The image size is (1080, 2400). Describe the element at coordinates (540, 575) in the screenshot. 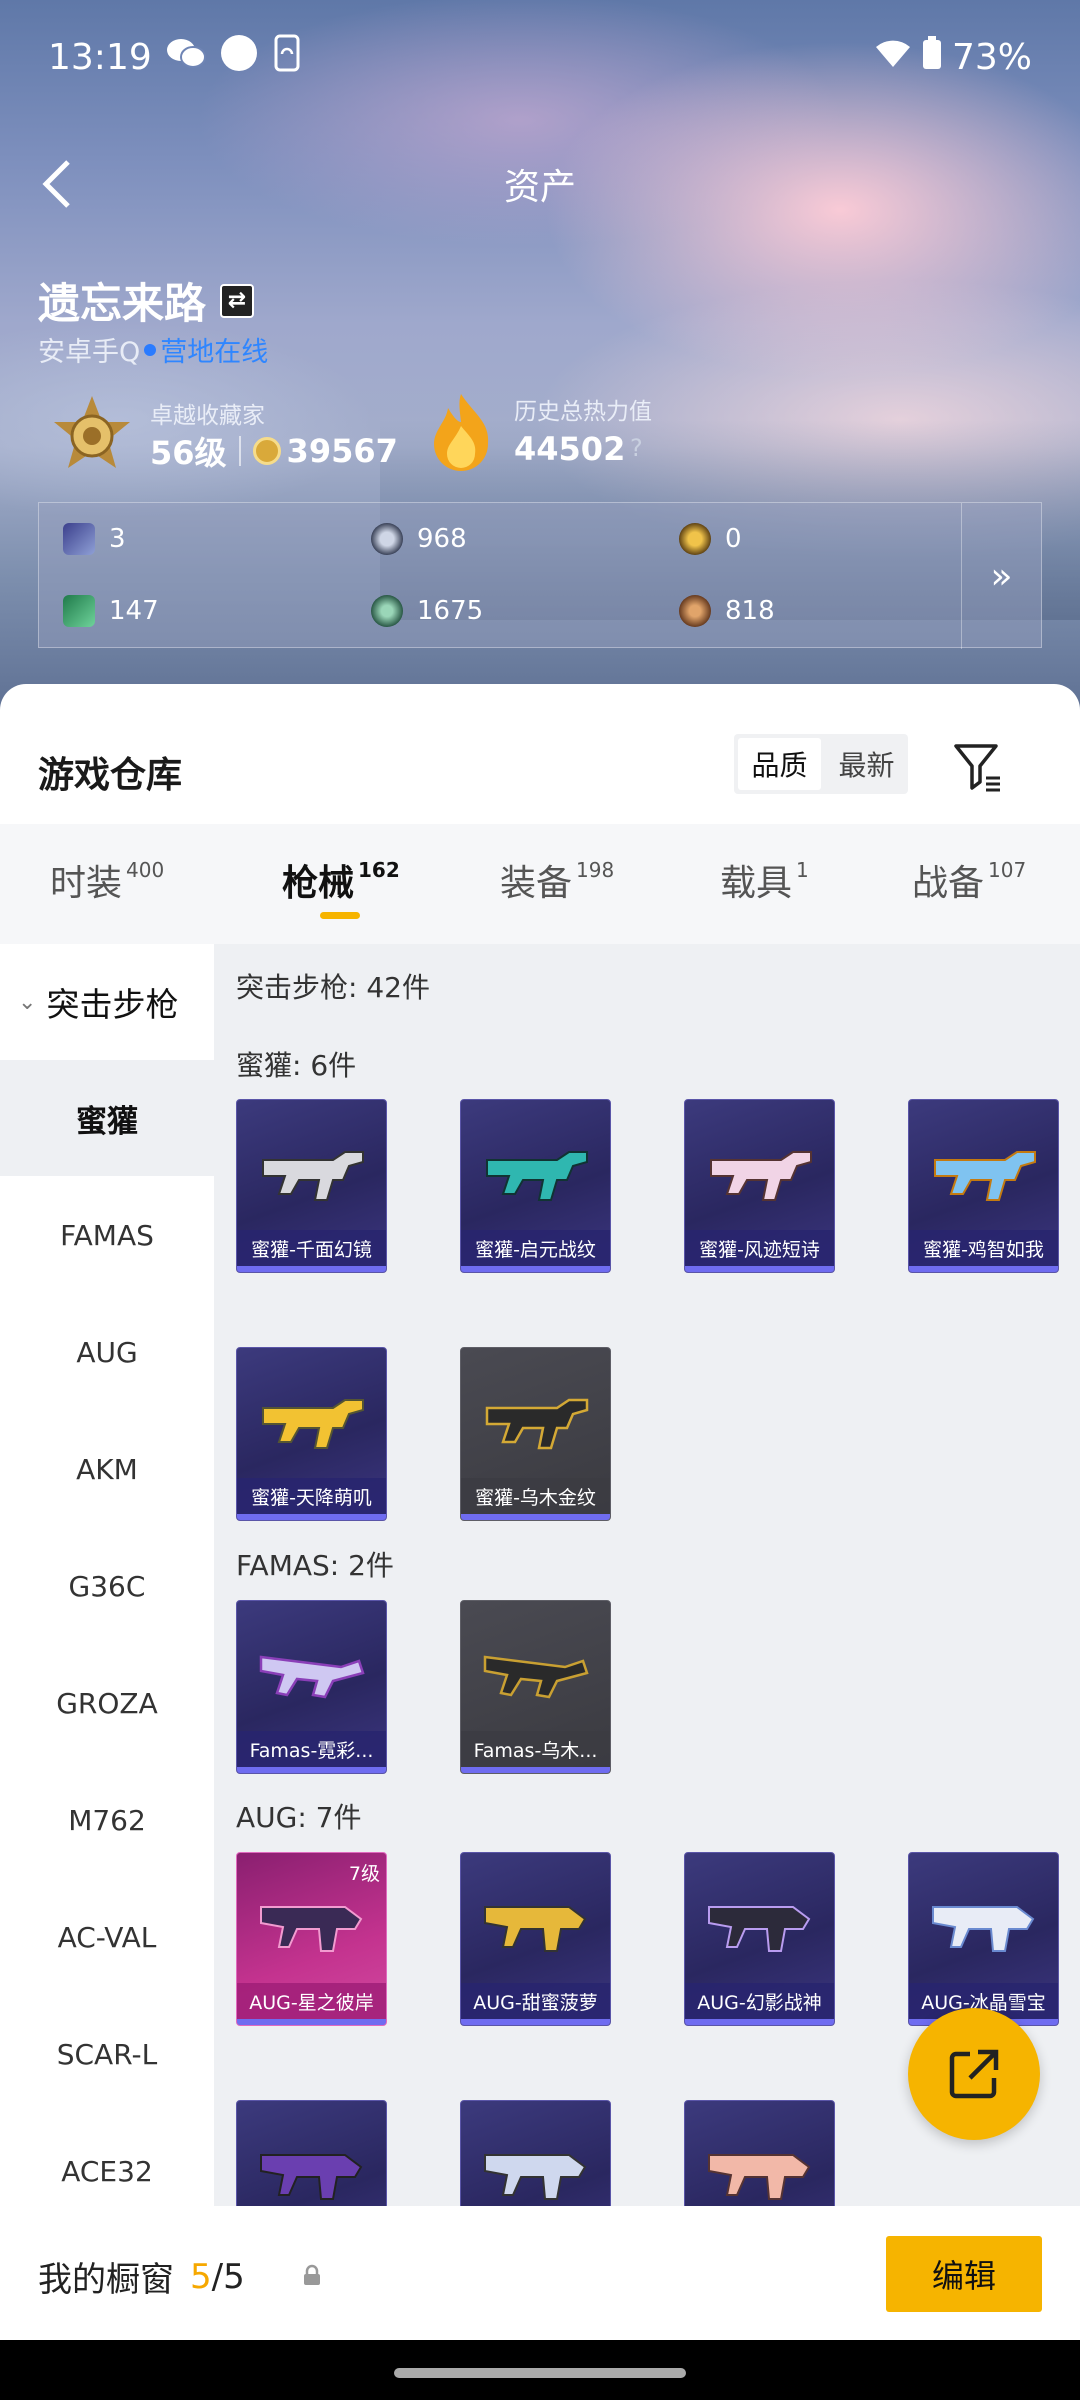

I see `currency-panel: 3 968 0 147 1675 818 »` at that location.